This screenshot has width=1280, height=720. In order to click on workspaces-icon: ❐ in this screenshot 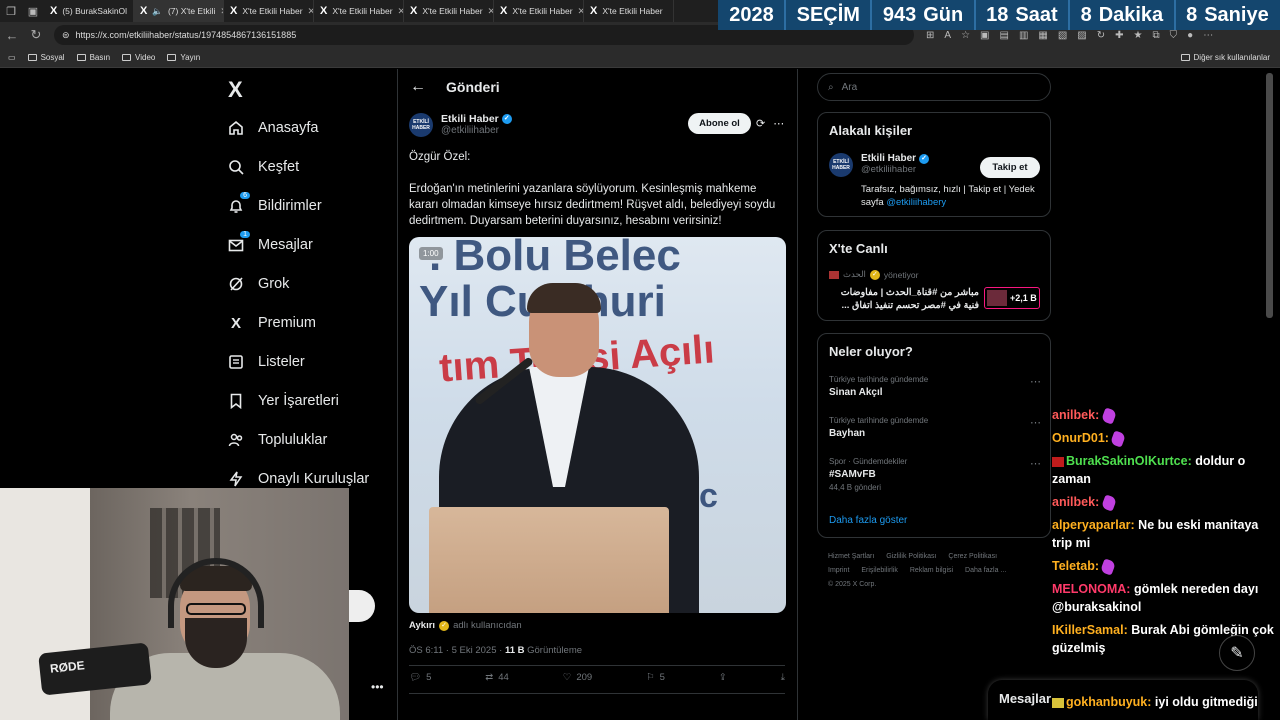, I will do `click(11, 11)`.